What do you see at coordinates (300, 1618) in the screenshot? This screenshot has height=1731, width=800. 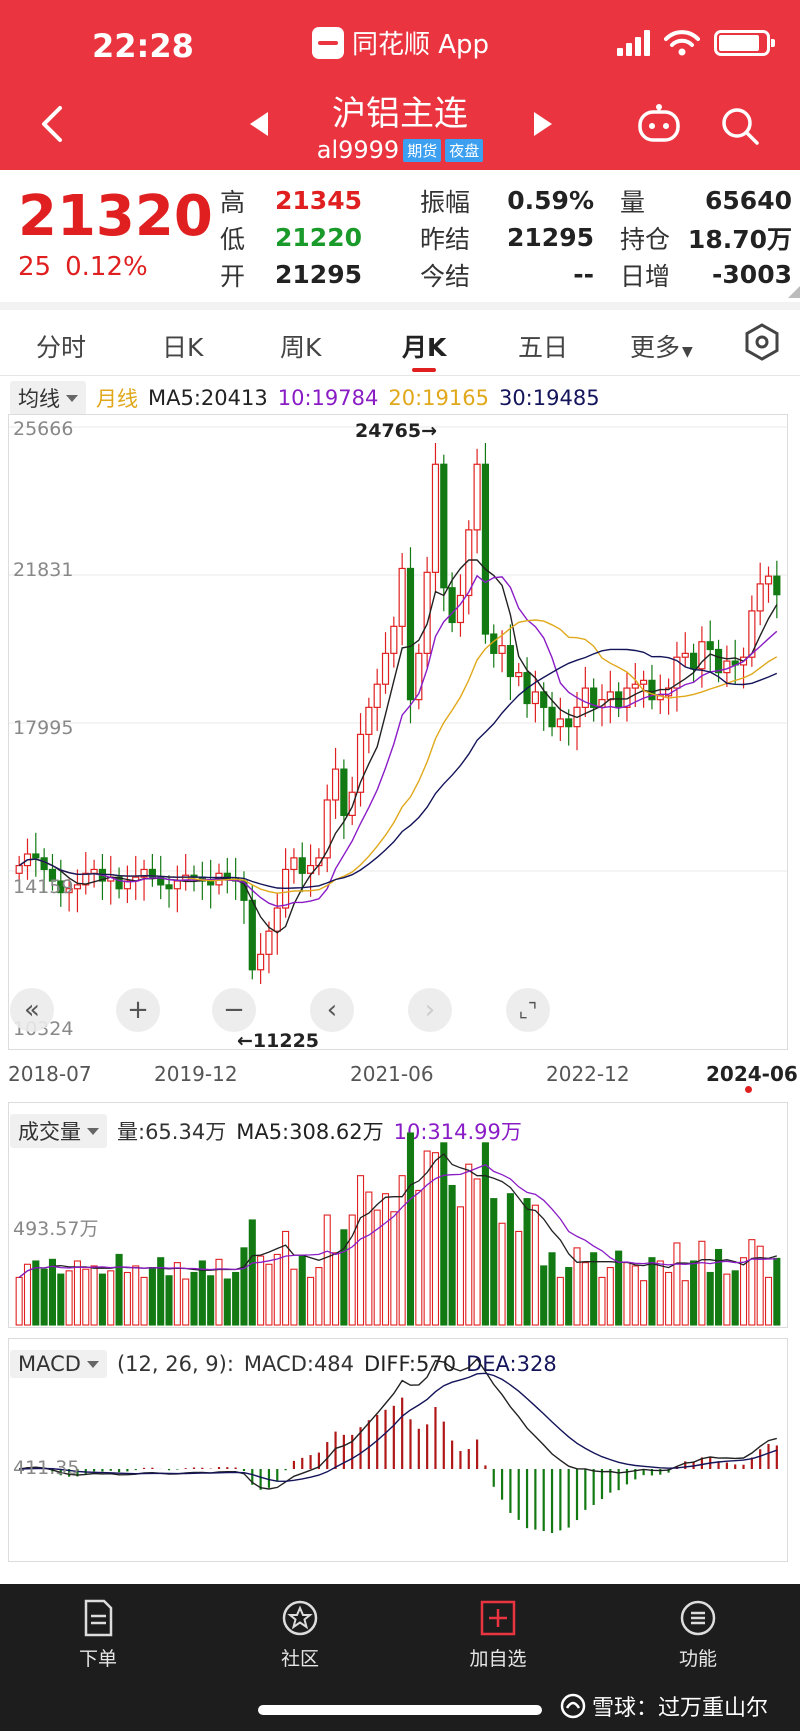 I see `star-badge-icon` at bounding box center [300, 1618].